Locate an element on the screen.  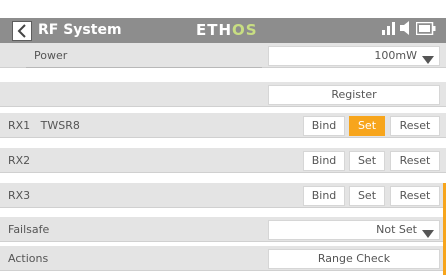
rx3-label: RX3 is located at coordinates (19, 195).